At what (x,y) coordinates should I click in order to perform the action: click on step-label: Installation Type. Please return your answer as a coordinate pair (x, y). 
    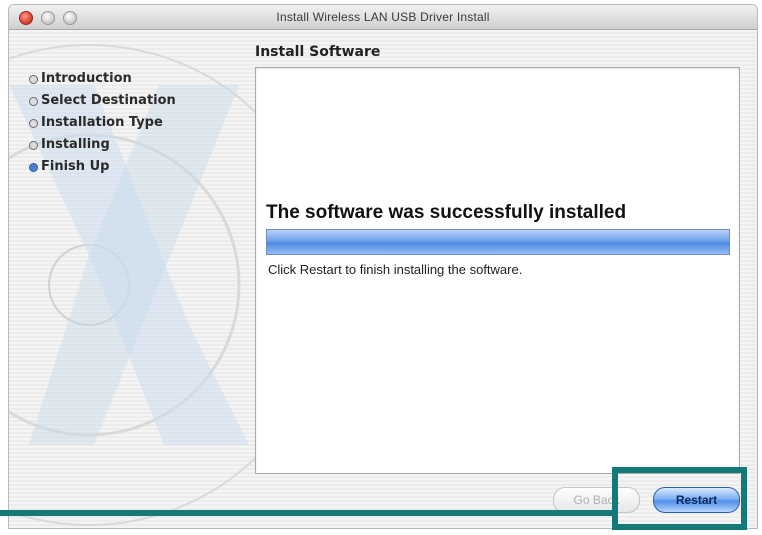
    Looking at the image, I should click on (102, 122).